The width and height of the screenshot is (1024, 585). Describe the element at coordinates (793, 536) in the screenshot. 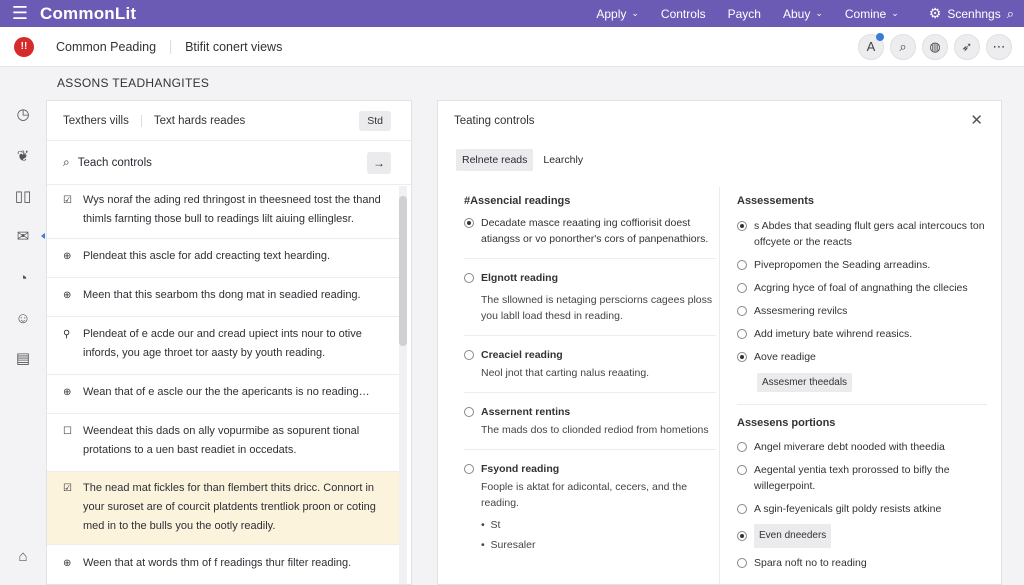

I see `portion-chip: Even dneeders` at that location.